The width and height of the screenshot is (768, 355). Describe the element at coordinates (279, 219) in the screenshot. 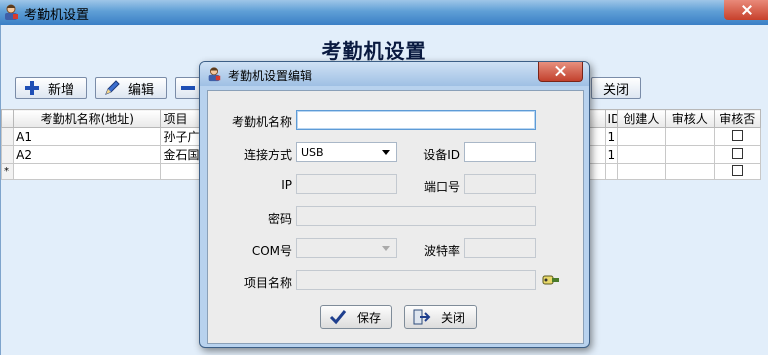

I see `password-label: 密码` at that location.